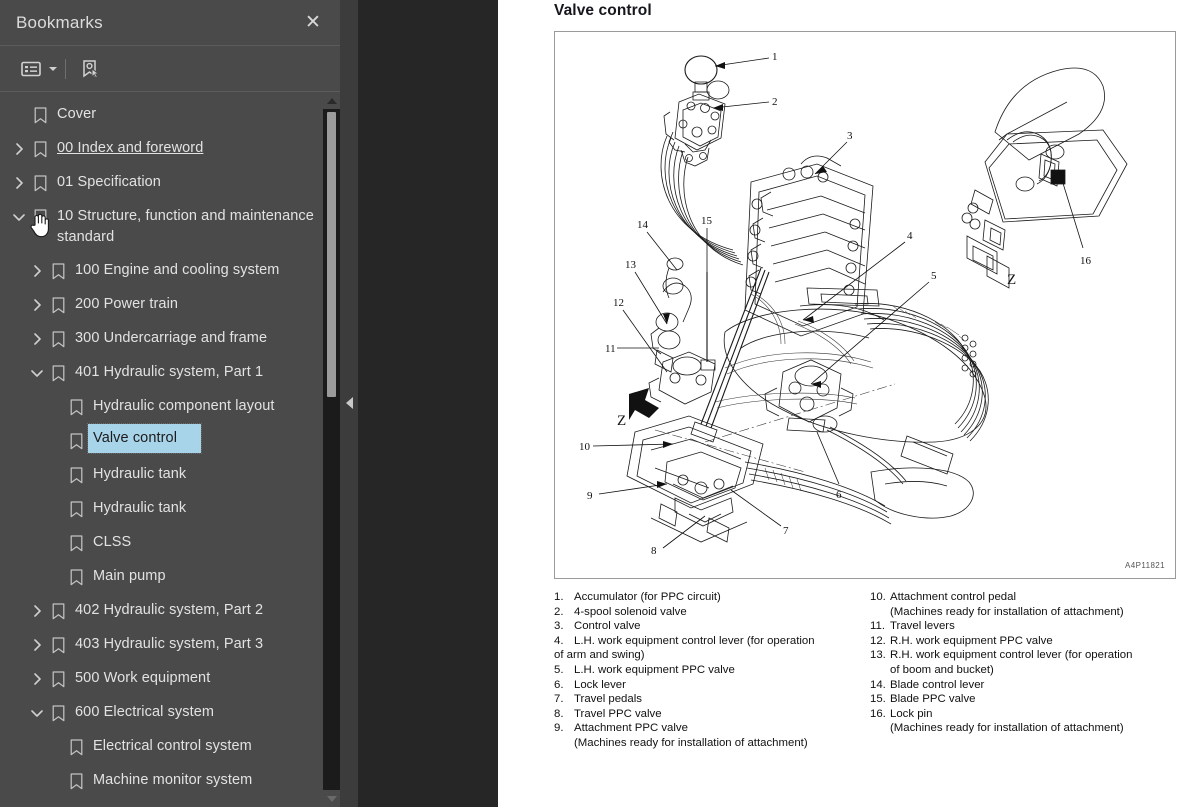 This screenshot has width=1200, height=807. Describe the element at coordinates (170, 23) in the screenshot. I see `bookmarks-panel-header: Bookmarks ✕` at that location.